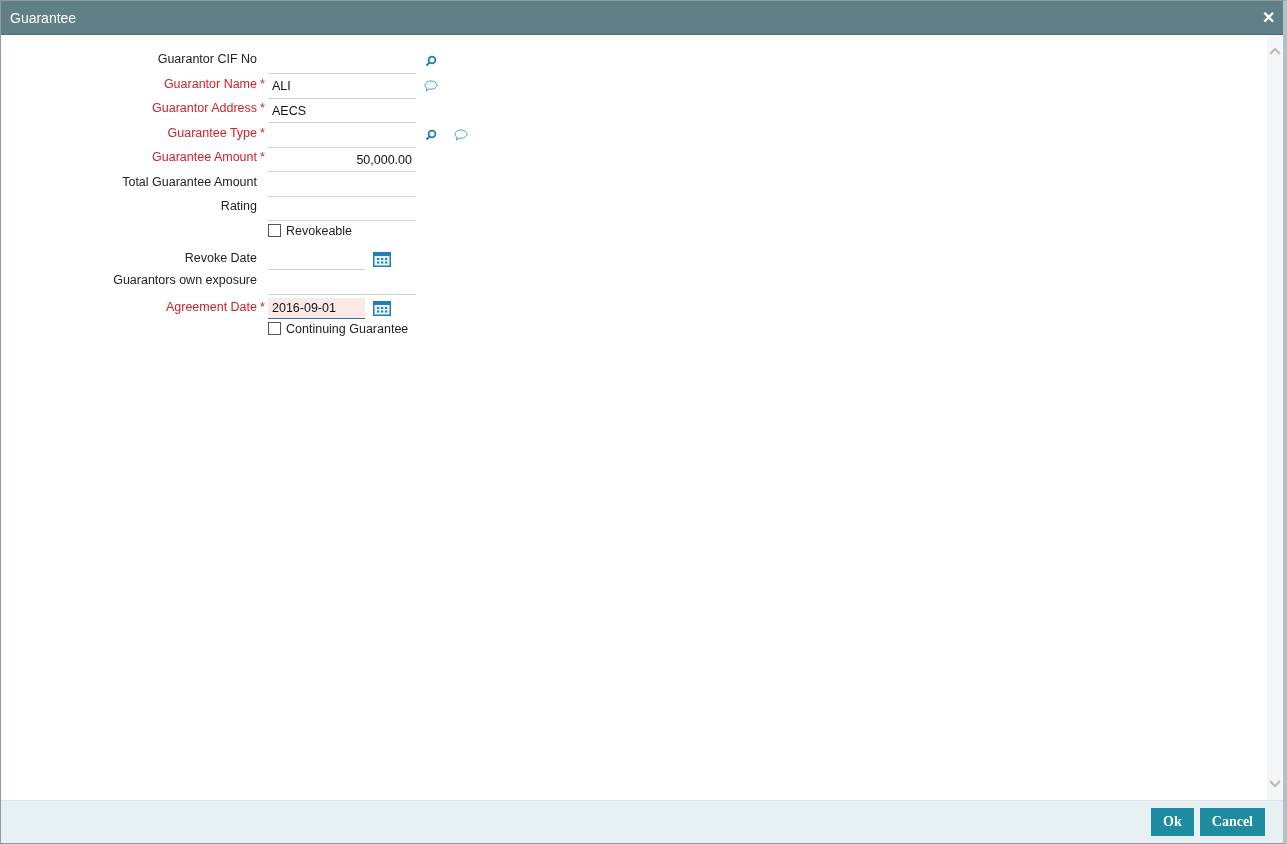 The image size is (1287, 844). What do you see at coordinates (211, 133) in the screenshot?
I see `field-label: Guarantee Type` at bounding box center [211, 133].